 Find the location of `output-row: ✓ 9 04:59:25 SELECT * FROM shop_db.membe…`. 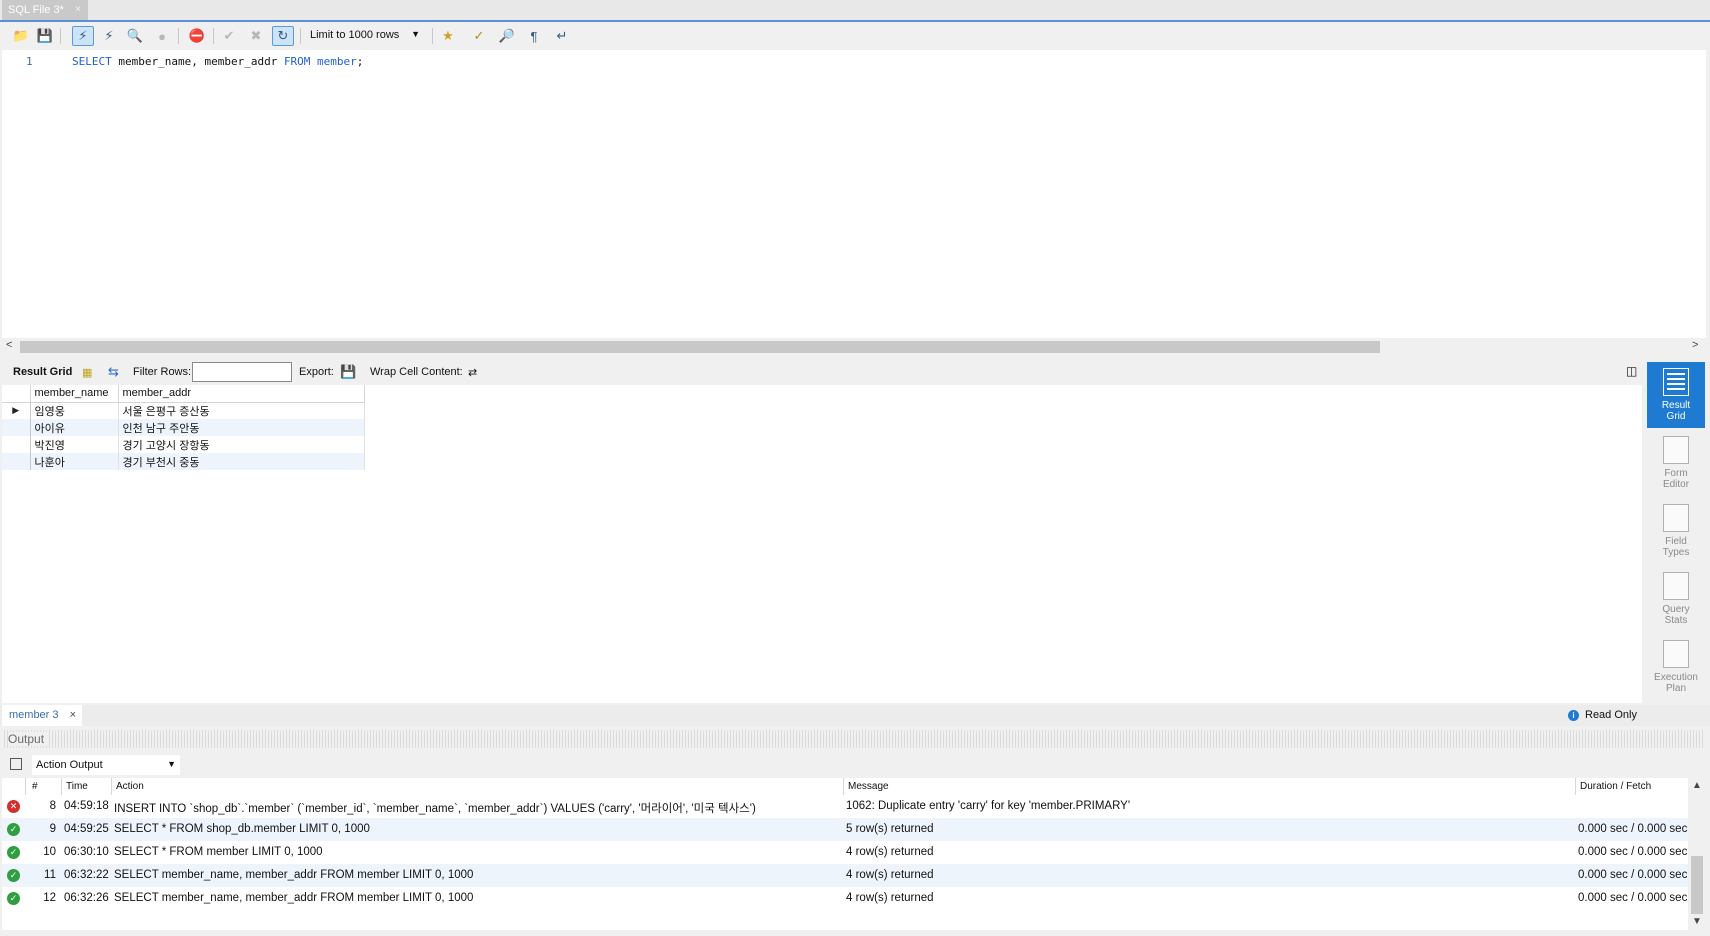

output-row: ✓ 9 04:59:25 SELECT * FROM shop_db.membe… is located at coordinates (845, 829).